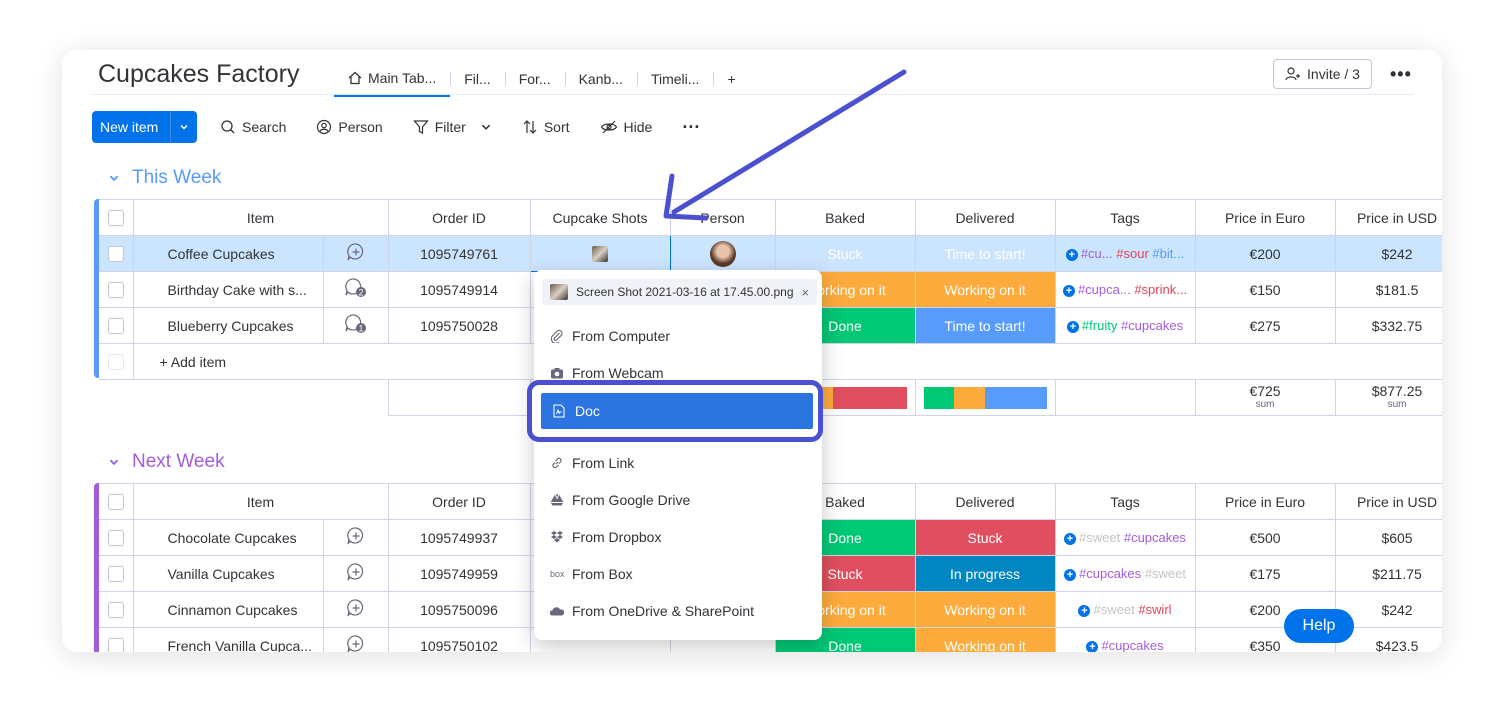 Image resolution: width=1500 pixels, height=722 pixels. I want to click on from-webcam-option: From Webcam, so click(607, 373).